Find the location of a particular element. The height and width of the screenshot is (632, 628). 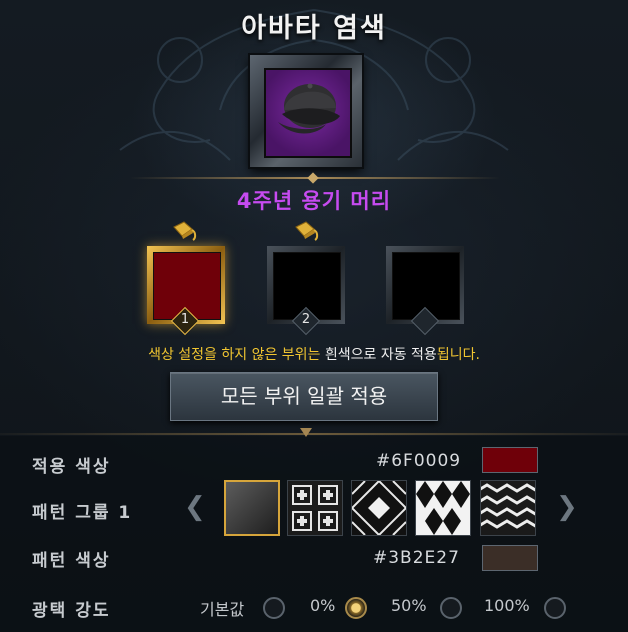

gloss-option-100-label: 100% is located at coordinates (507, 605).